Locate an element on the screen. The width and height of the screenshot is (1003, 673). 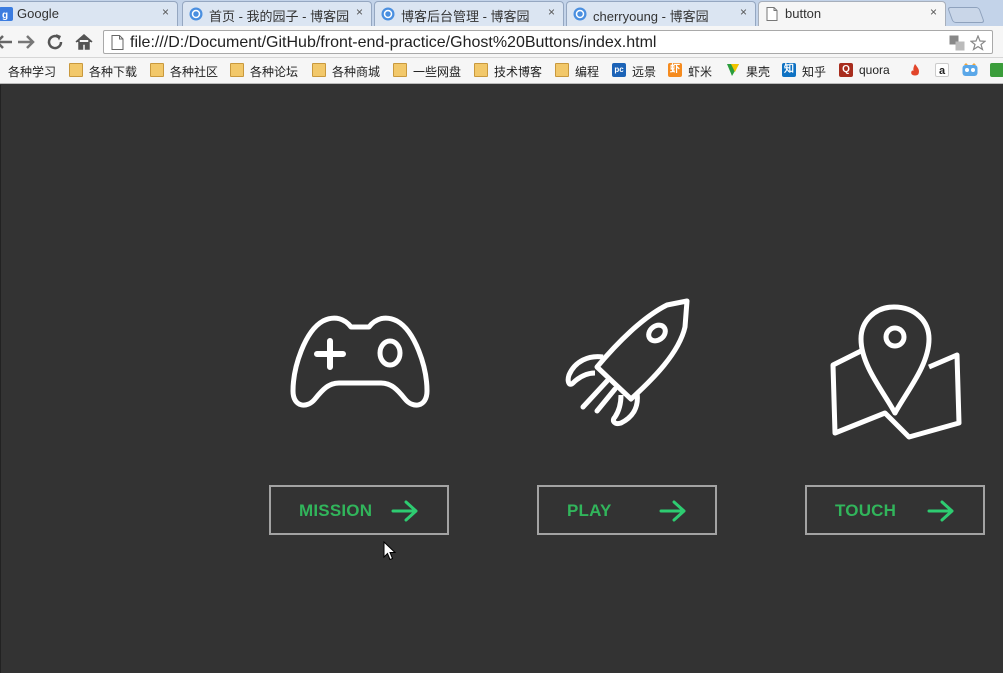
cartoon-logo-icon is located at coordinates (970, 70).